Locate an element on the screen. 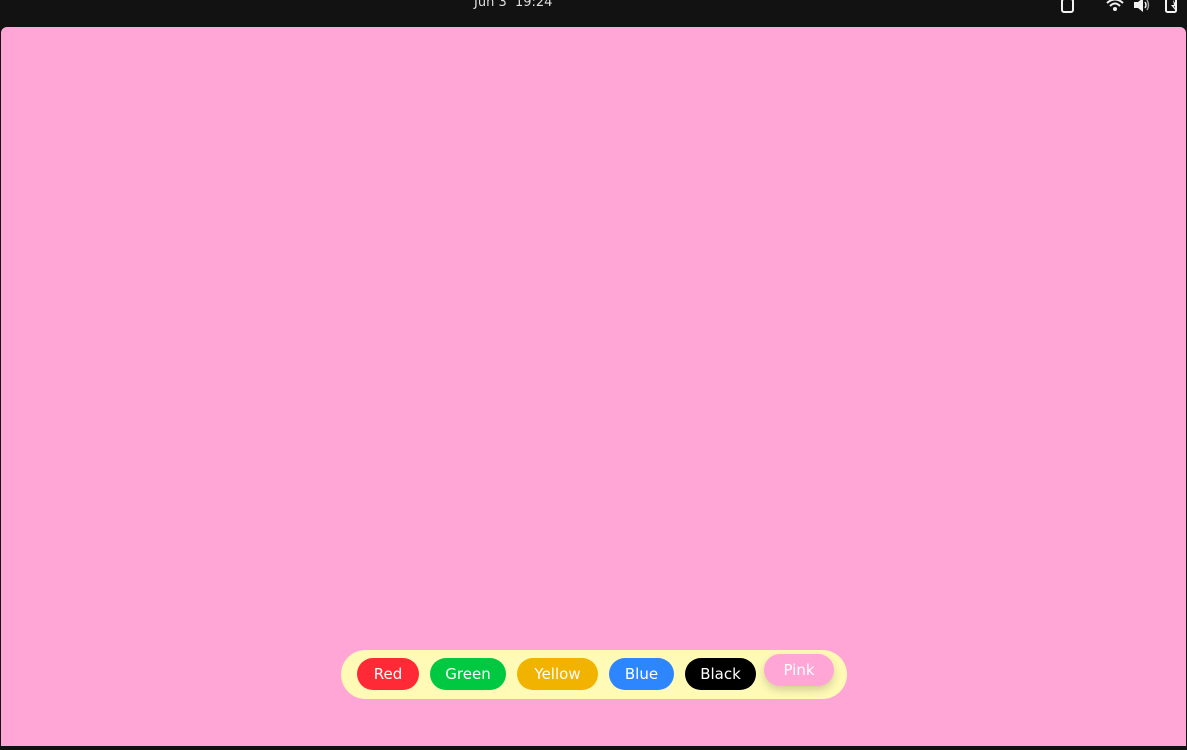 This screenshot has height=750, width=1187. wifi-icon is located at coordinates (1115, 6).